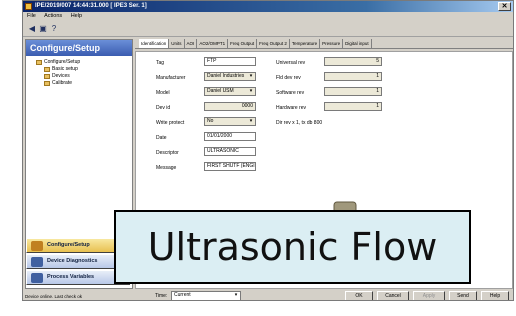 This screenshot has height=316, width=516. Describe the element at coordinates (161, 138) in the screenshot. I see `field-label: Date` at that location.